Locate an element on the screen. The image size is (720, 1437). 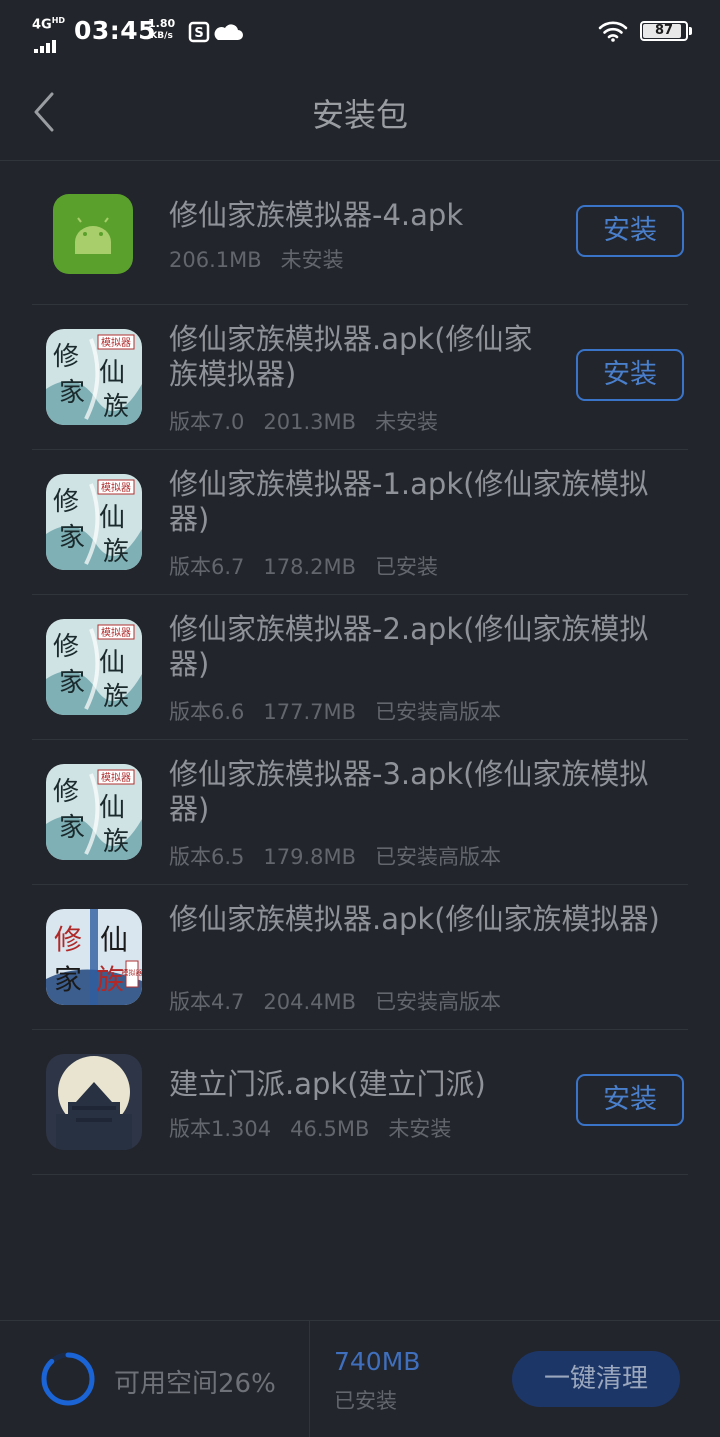
wifi-icon is located at coordinates (613, 31).